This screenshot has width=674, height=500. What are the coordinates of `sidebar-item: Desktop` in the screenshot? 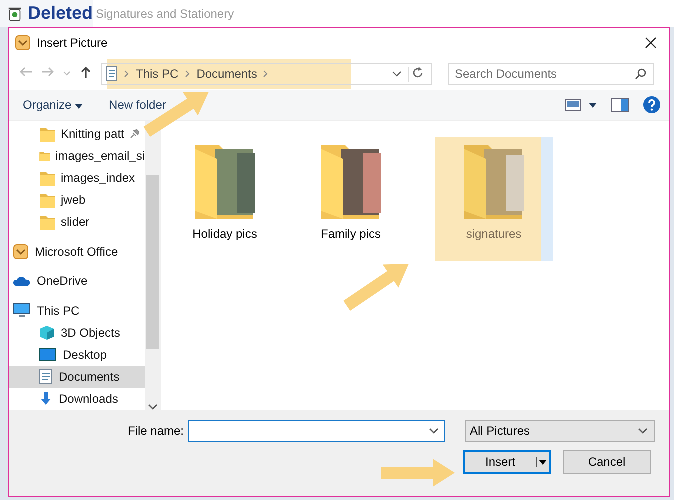 It's located at (77, 355).